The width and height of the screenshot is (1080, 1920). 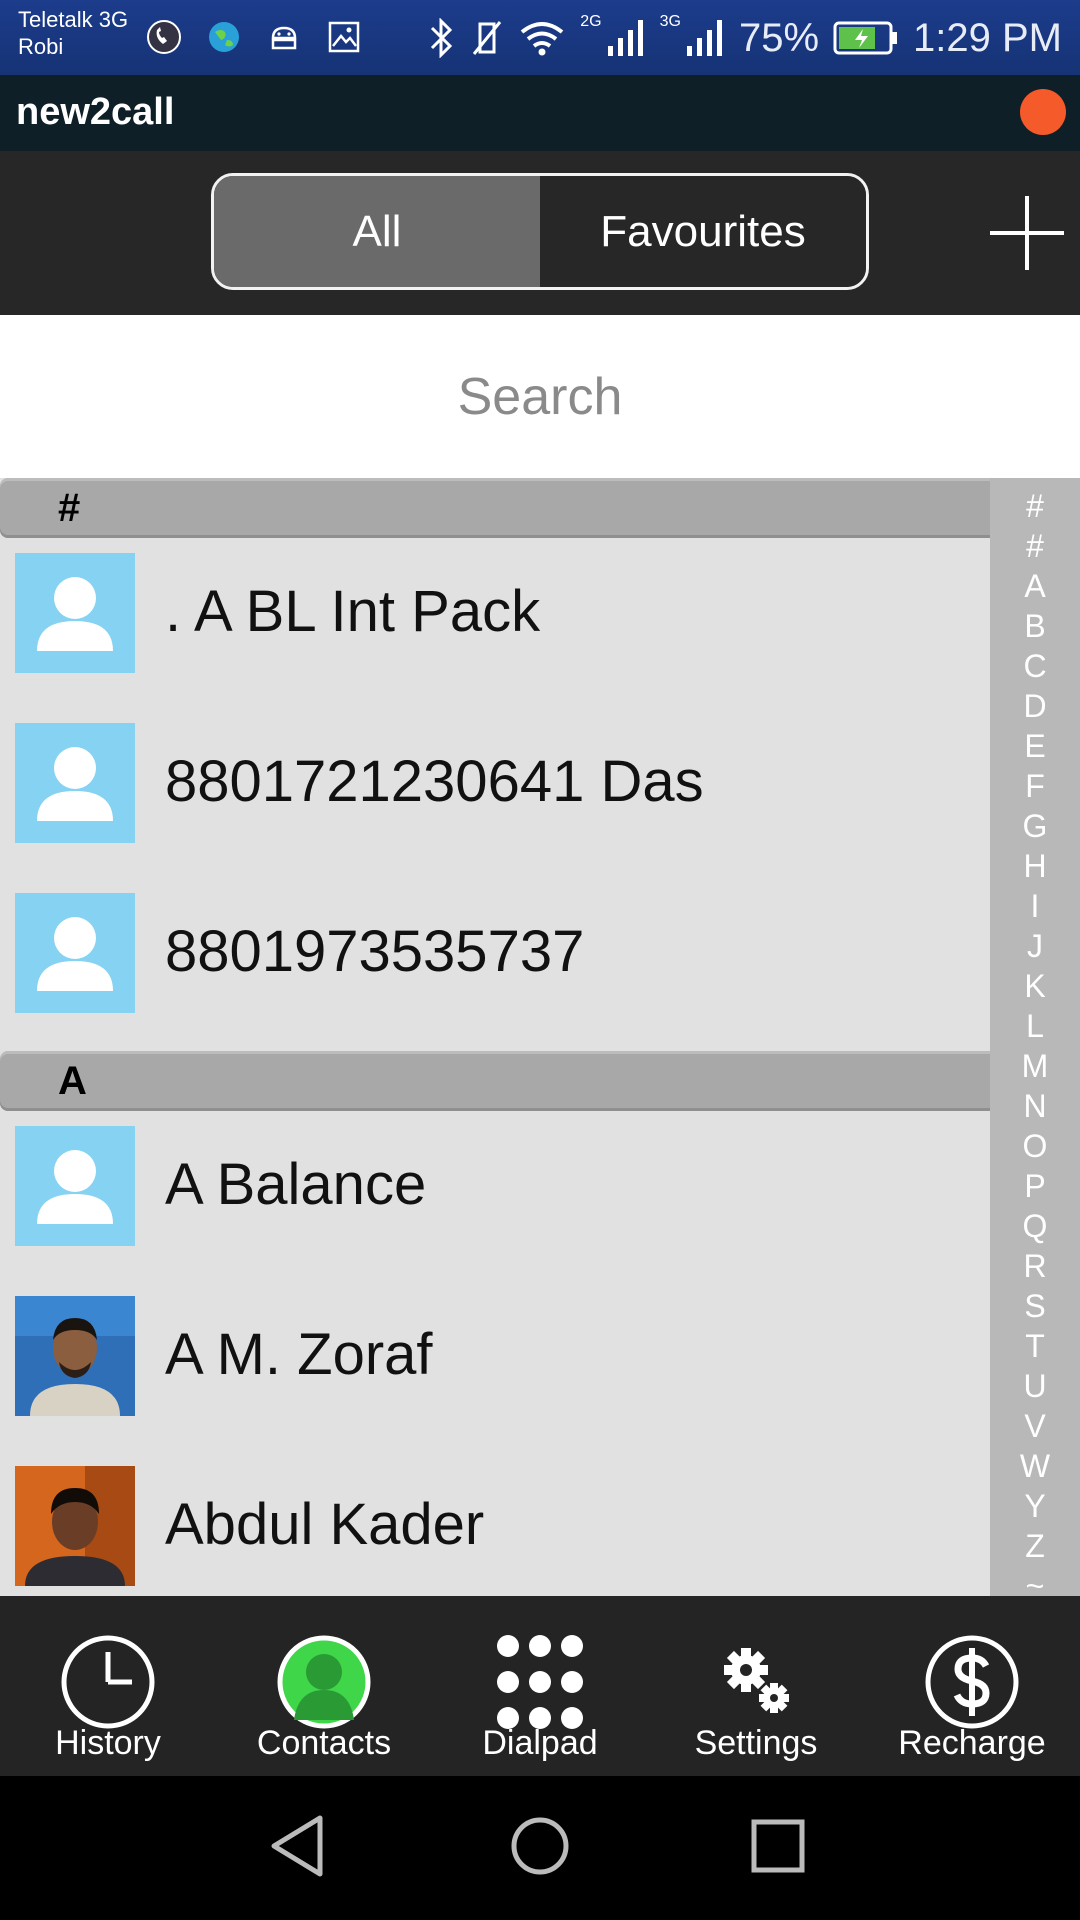 I want to click on section-header: A, so click(x=540, y=1081).